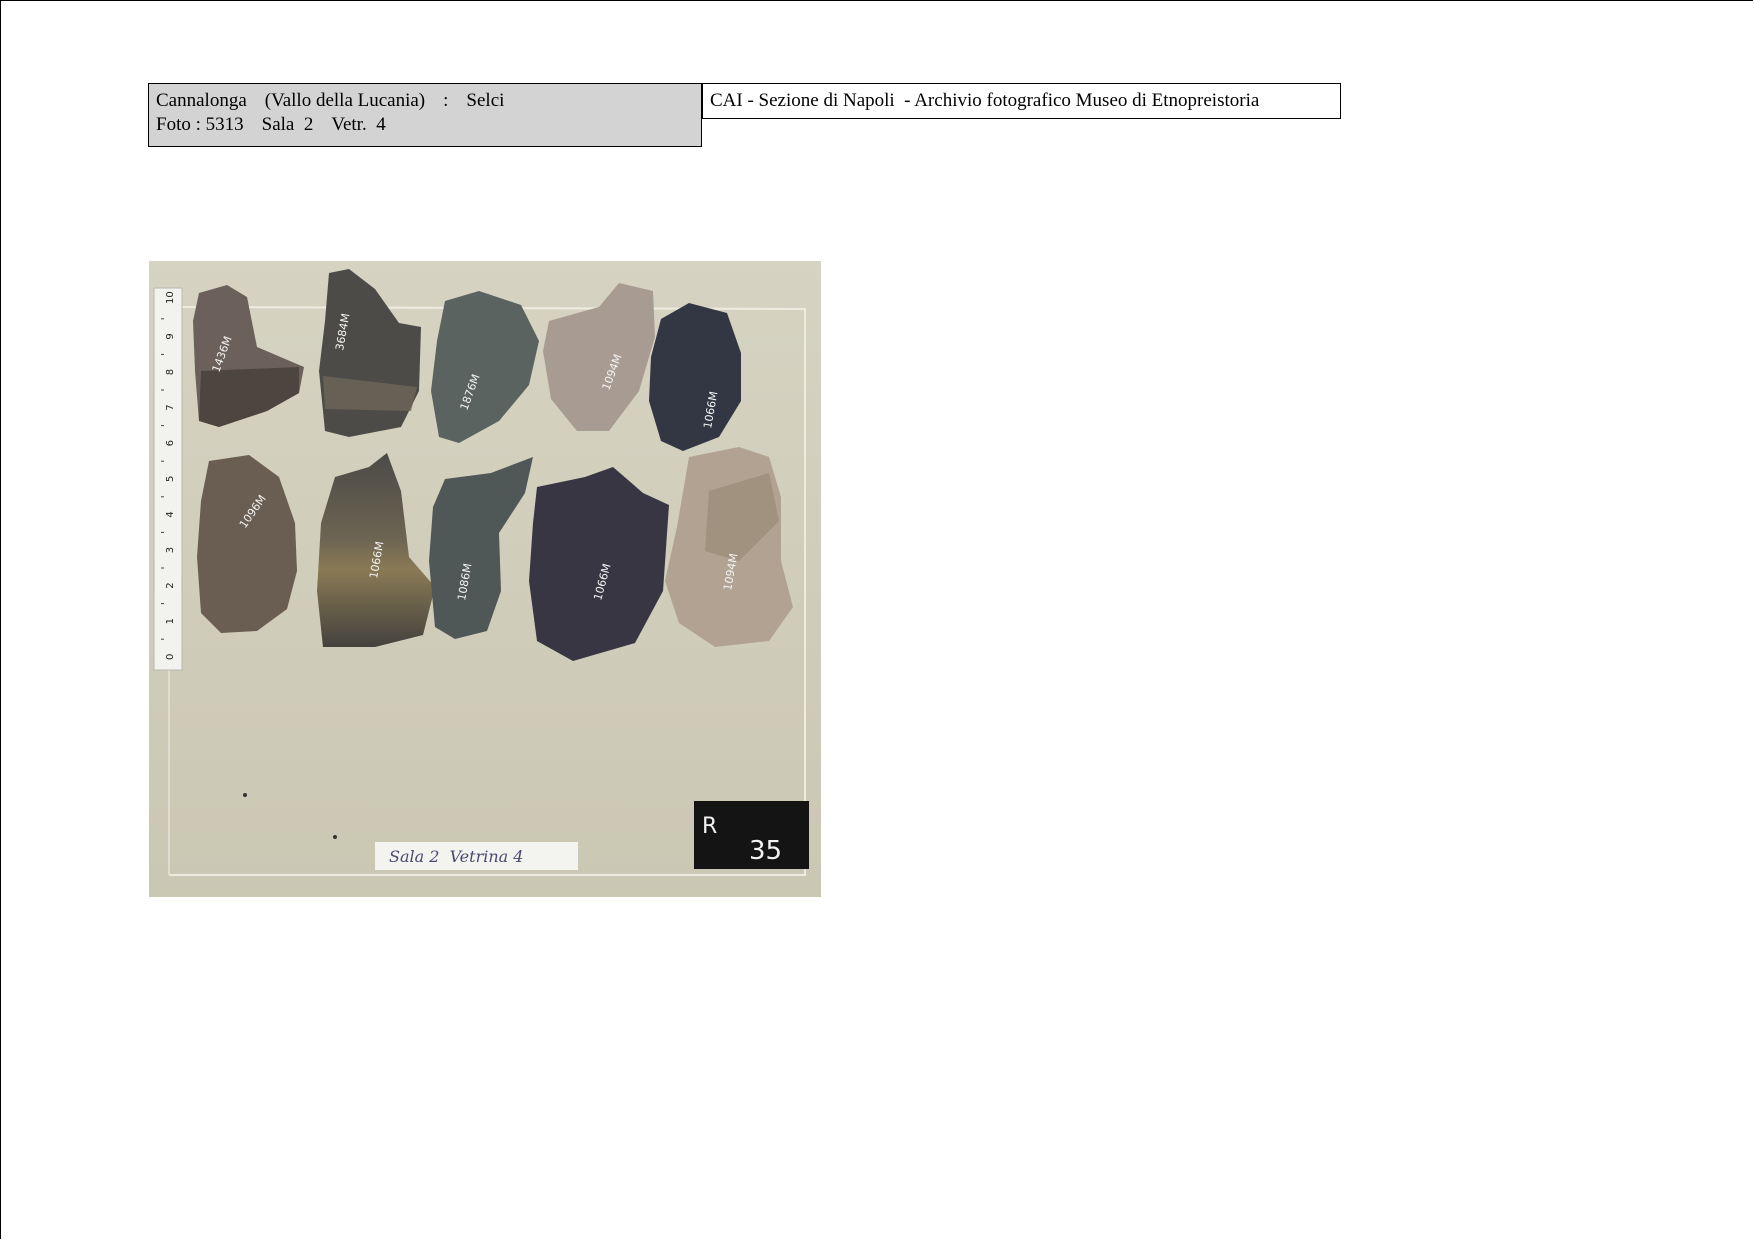 The width and height of the screenshot is (1754, 1240). Describe the element at coordinates (170, 514) in the screenshot. I see `ruler-tick-label: 4` at that location.